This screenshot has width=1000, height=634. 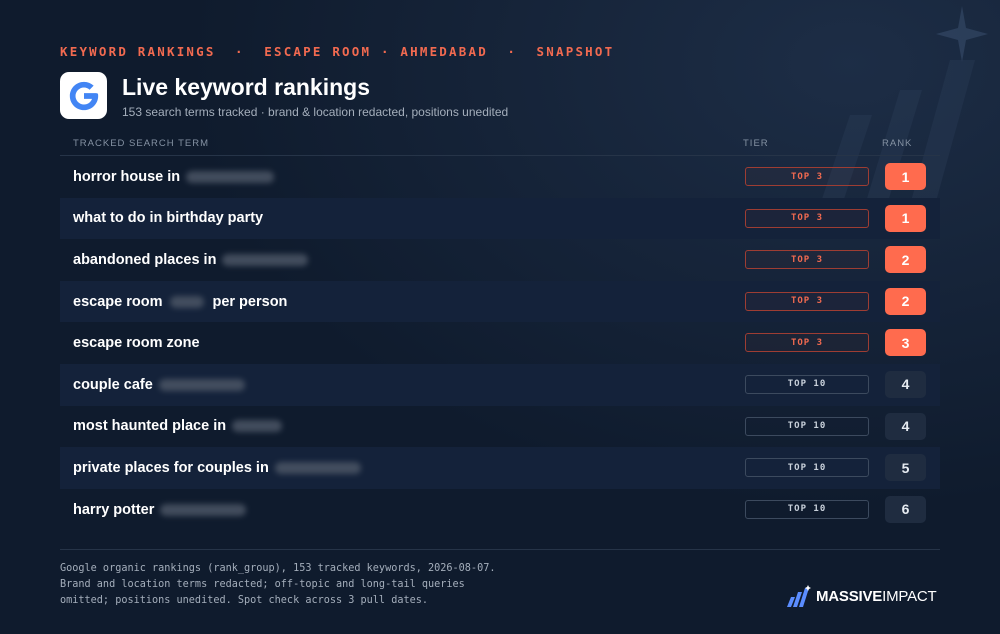 I want to click on brand-name-bold: MASSIVE, so click(x=849, y=596).